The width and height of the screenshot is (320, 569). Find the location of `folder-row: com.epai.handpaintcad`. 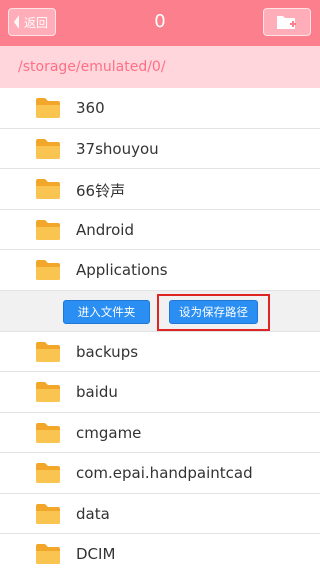

folder-row: com.epai.handpaintcad is located at coordinates (160, 473).